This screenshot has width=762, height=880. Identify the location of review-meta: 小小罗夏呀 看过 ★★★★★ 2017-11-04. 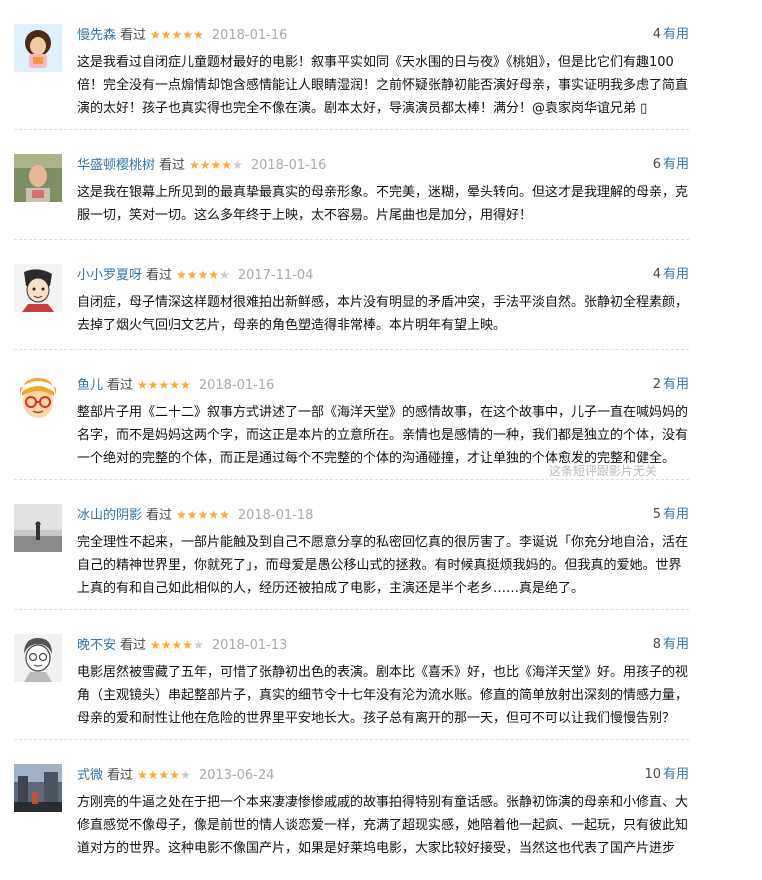
(195, 275).